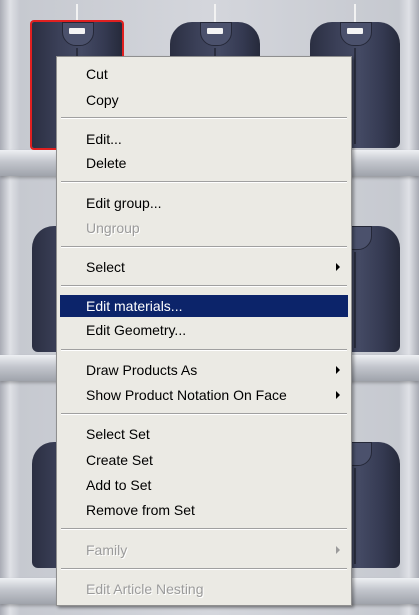 This screenshot has height=615, width=419. What do you see at coordinates (204, 550) in the screenshot?
I see `menu-item-family: Family` at bounding box center [204, 550].